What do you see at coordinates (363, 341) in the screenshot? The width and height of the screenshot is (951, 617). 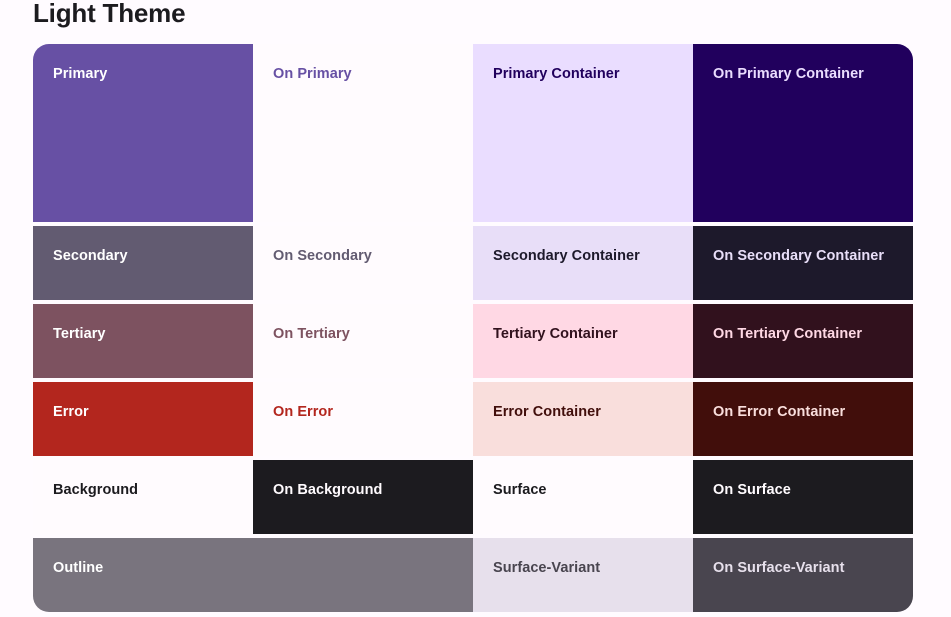 I see `swatch-on-tertiary: On Tertiary` at bounding box center [363, 341].